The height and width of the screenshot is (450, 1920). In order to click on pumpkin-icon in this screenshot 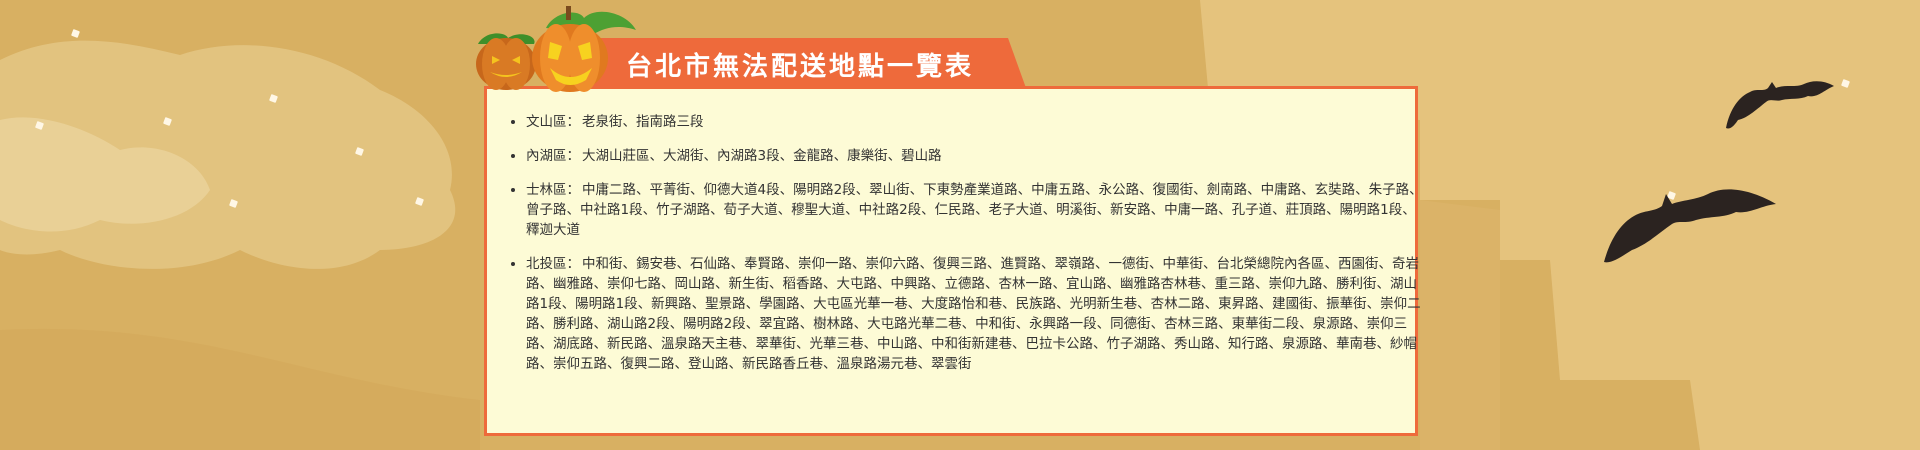, I will do `click(556, 49)`.